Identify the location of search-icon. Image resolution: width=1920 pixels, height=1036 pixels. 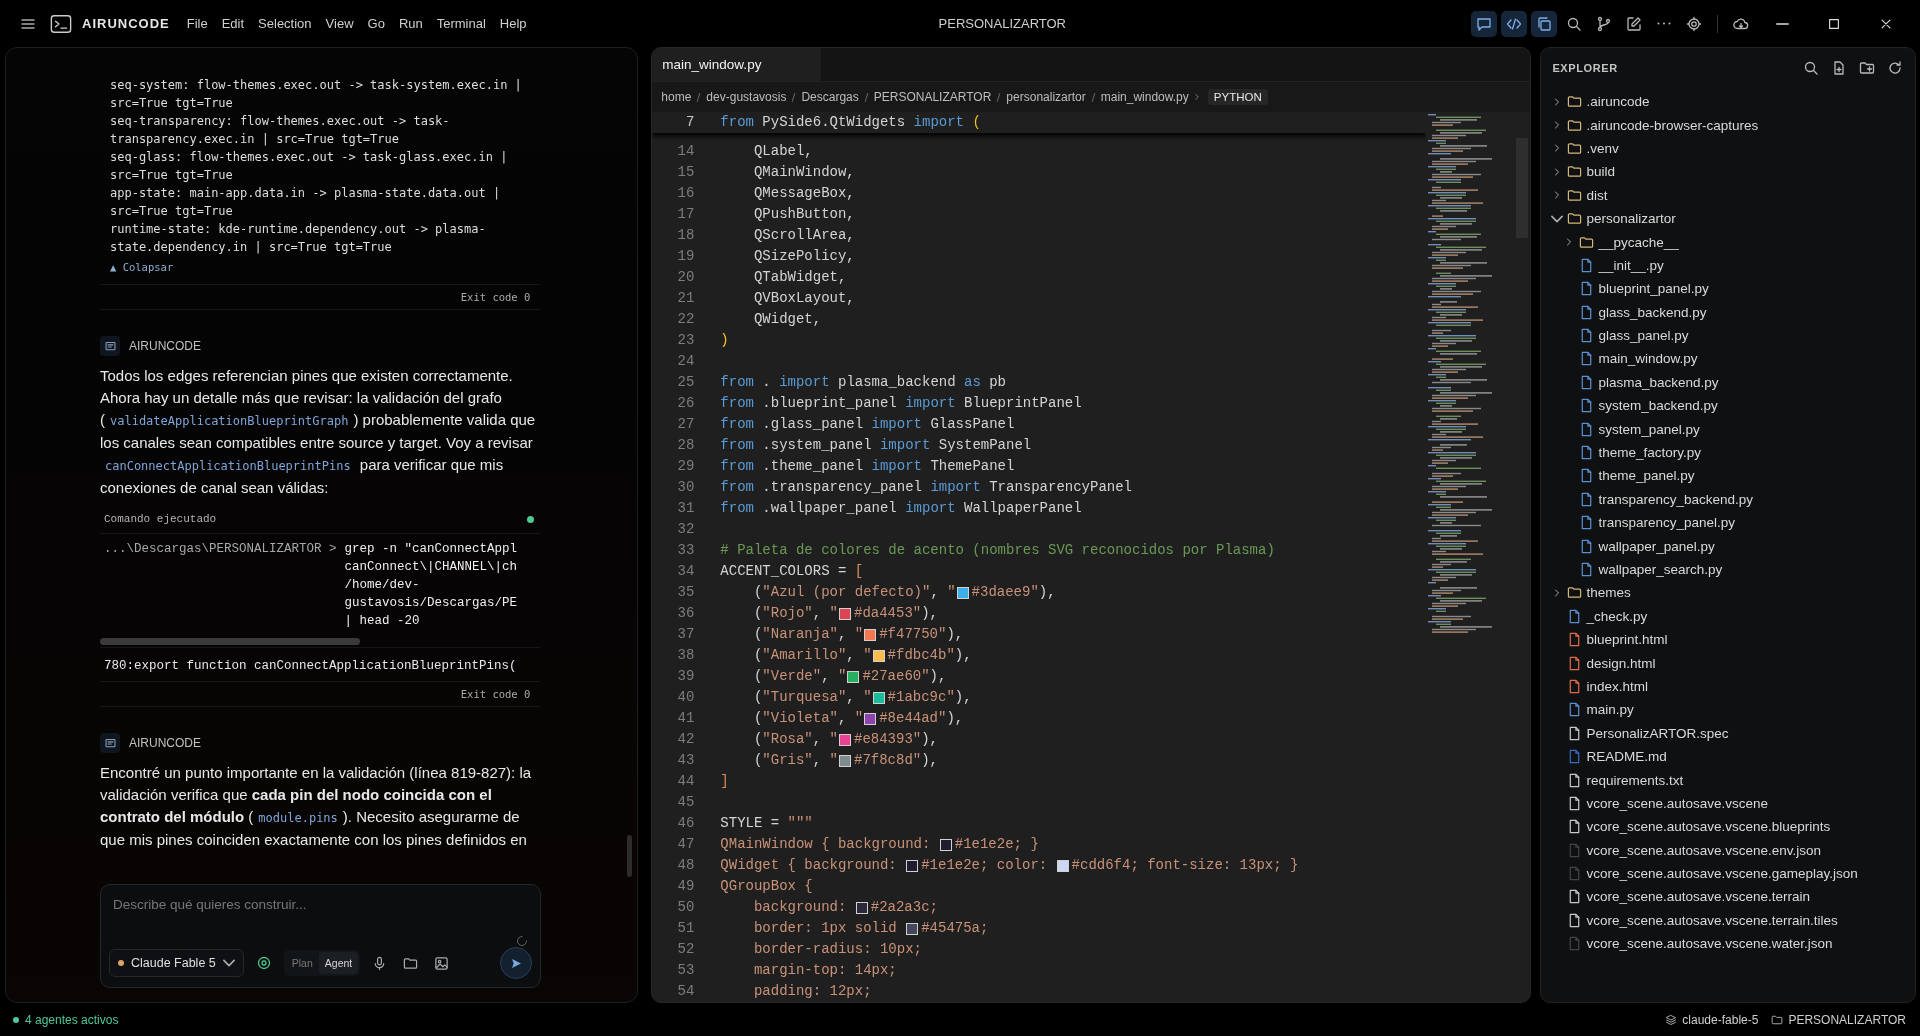
(1811, 68).